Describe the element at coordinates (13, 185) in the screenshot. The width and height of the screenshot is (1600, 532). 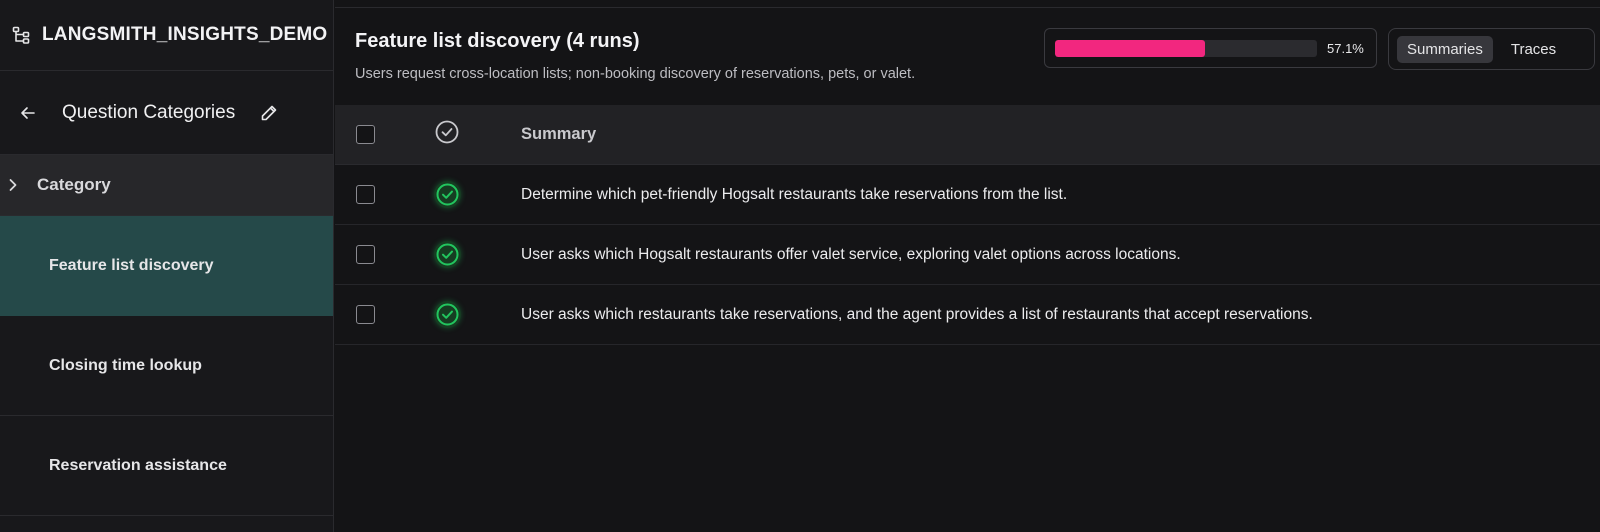
I see `chevron-right-icon` at that location.